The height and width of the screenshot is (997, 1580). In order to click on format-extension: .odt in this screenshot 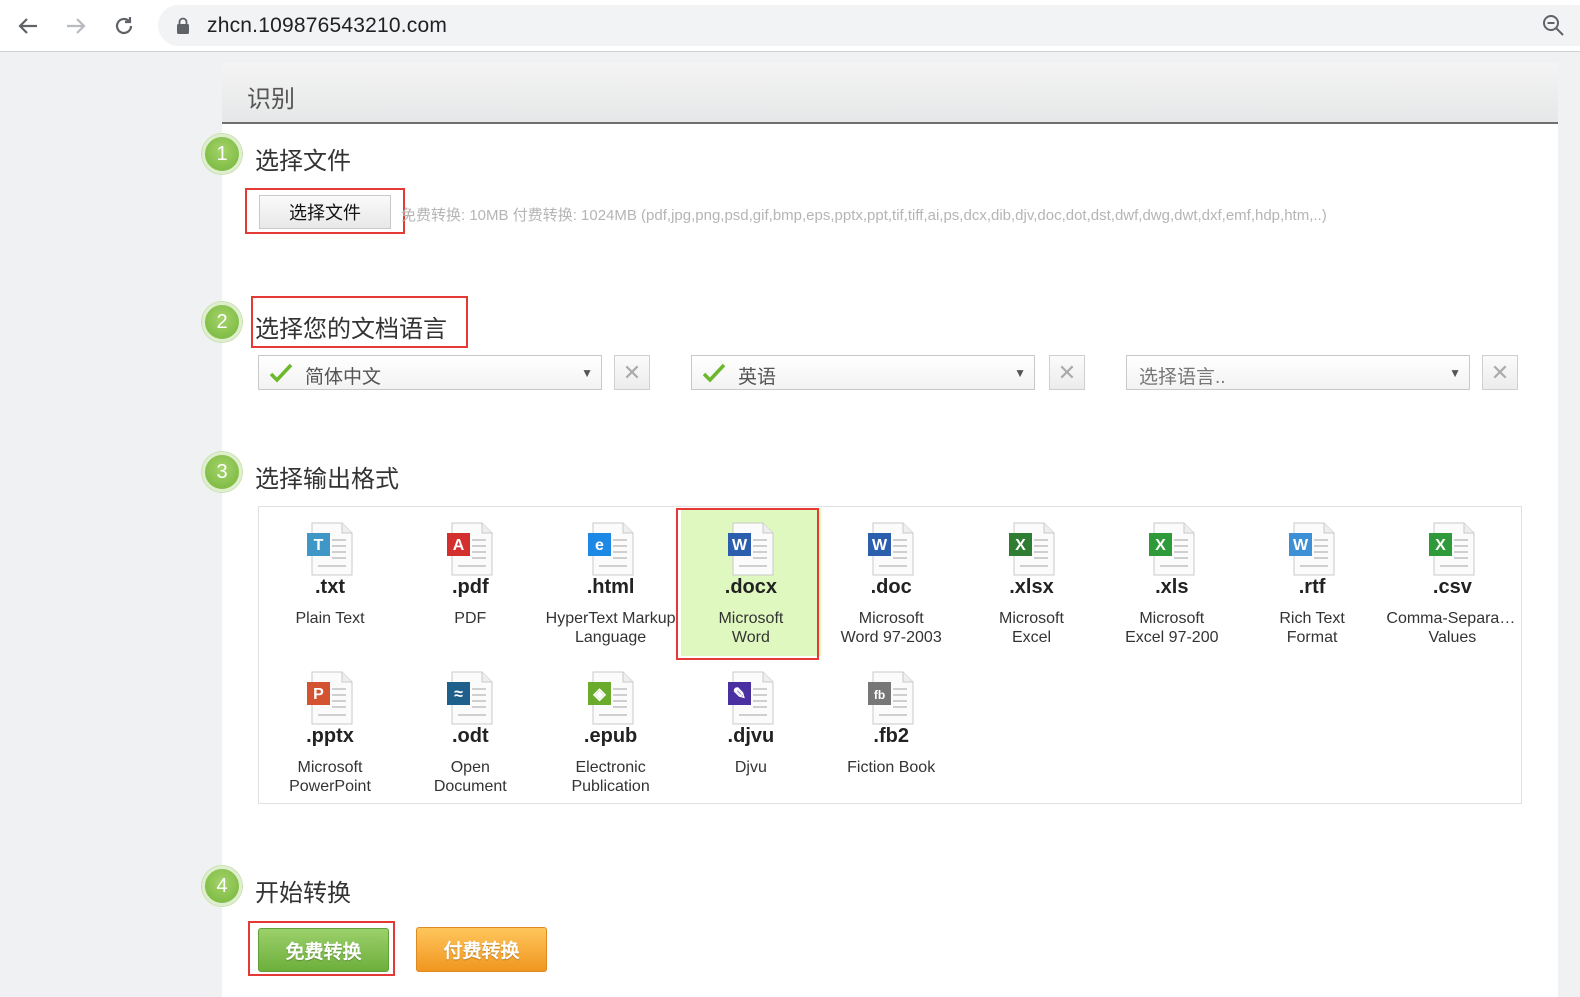, I will do `click(470, 736)`.